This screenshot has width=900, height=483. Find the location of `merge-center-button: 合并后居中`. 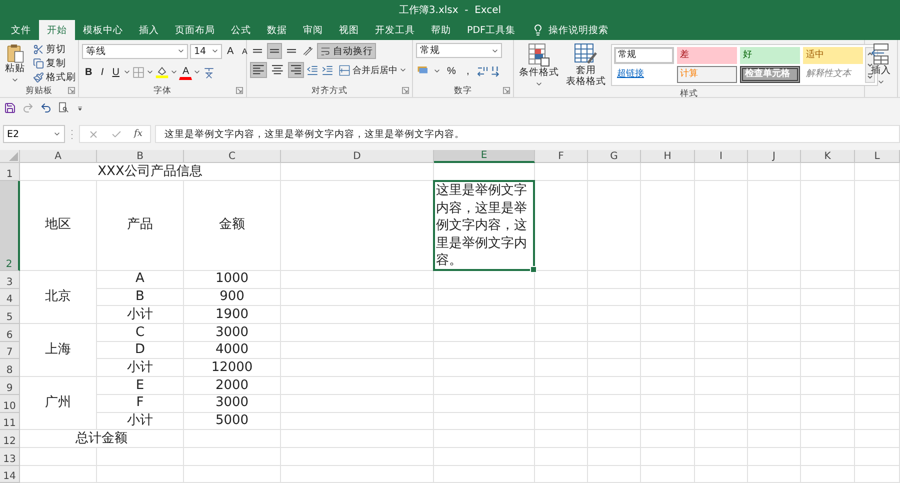

merge-center-button: 合并后居中 is located at coordinates (373, 70).